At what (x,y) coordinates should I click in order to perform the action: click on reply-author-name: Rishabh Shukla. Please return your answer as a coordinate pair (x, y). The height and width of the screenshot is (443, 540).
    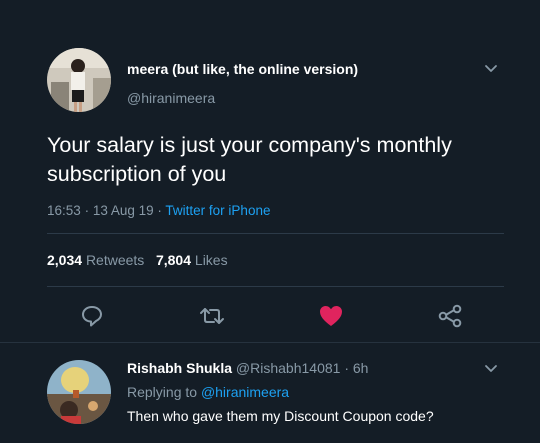
    Looking at the image, I should click on (179, 368).